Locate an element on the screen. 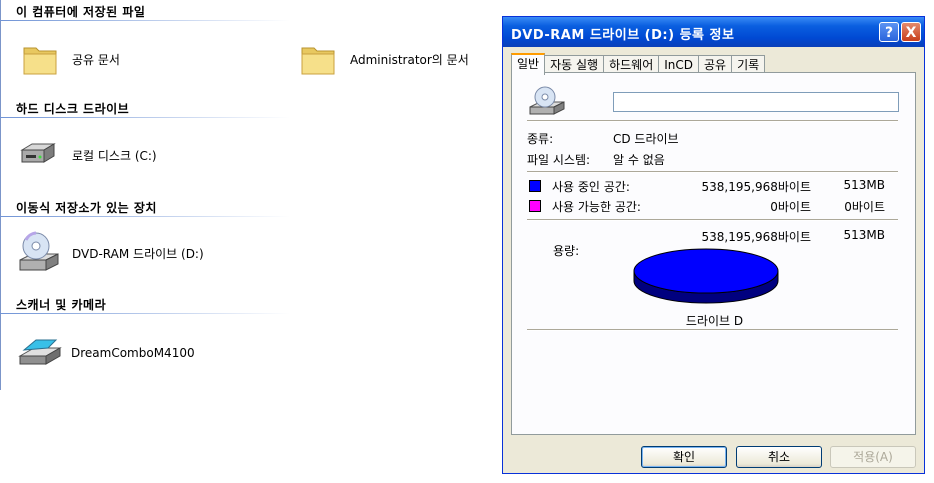 The image size is (934, 483). dvd-drive-label: DVD-RAM 드라이브 (D:) is located at coordinates (138, 253).